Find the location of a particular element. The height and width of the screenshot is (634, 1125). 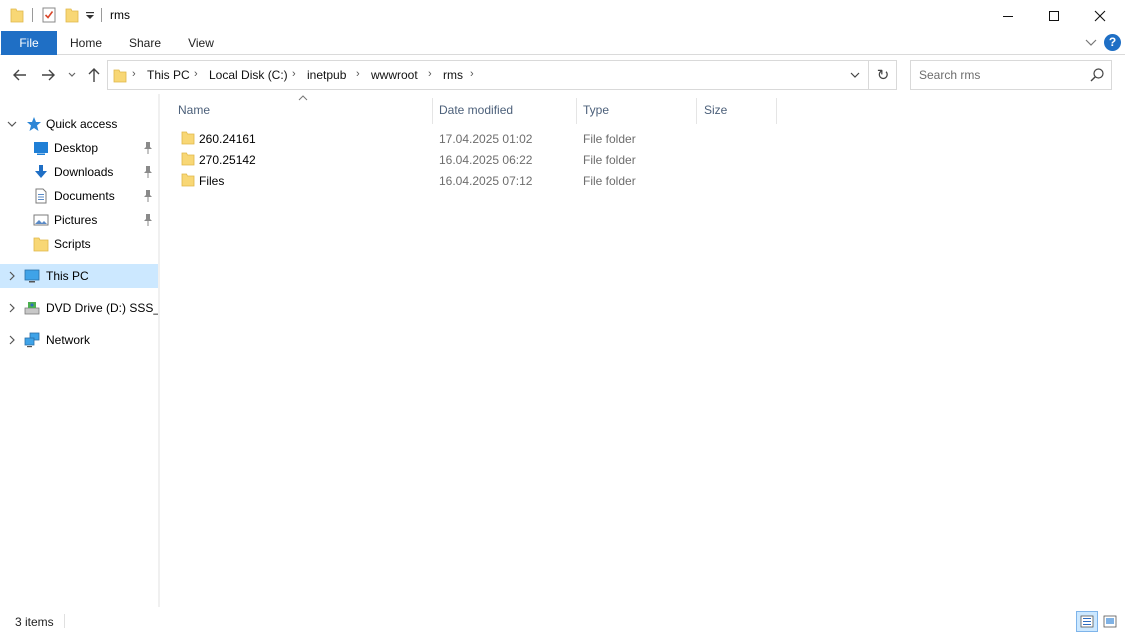

file-row: 260.24161 17.04.2025 01:02 File folder is located at coordinates (470, 138).